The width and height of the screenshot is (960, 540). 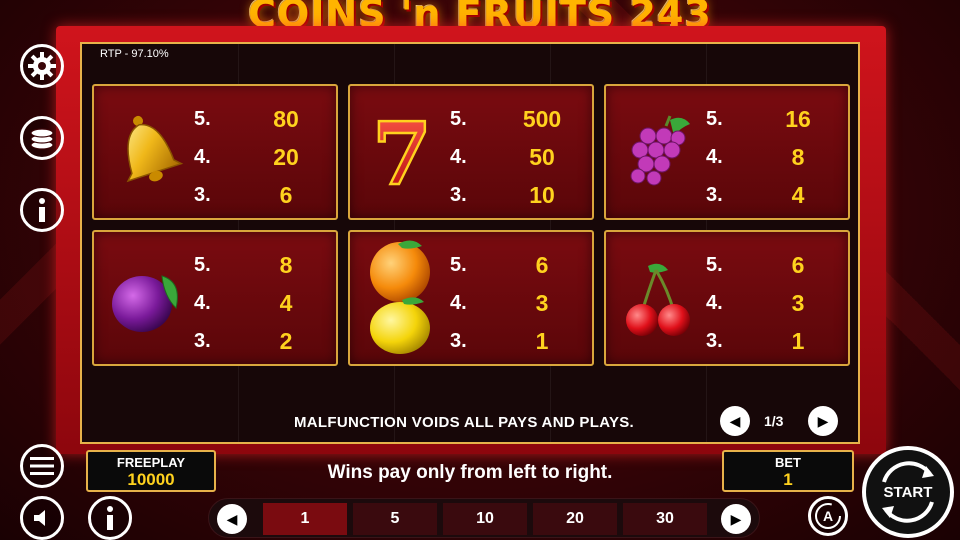 I want to click on bet-value: 1, so click(x=788, y=479).